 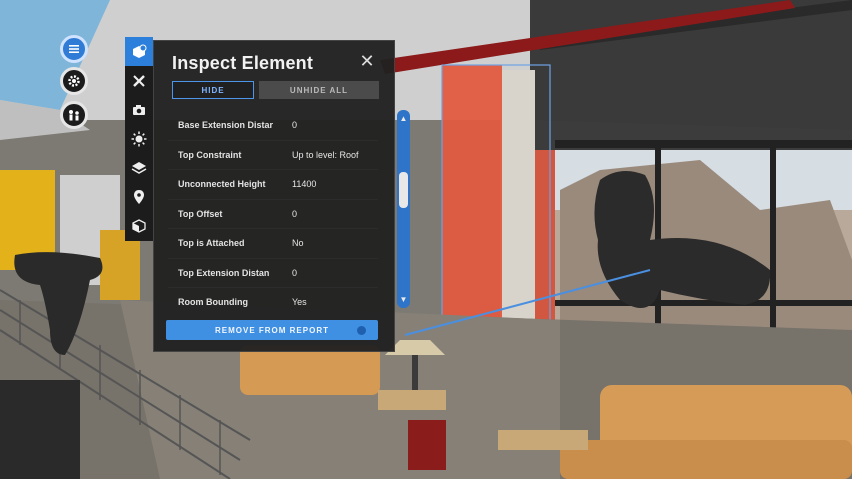 I want to click on inspect-cube-icon, so click(x=140, y=51).